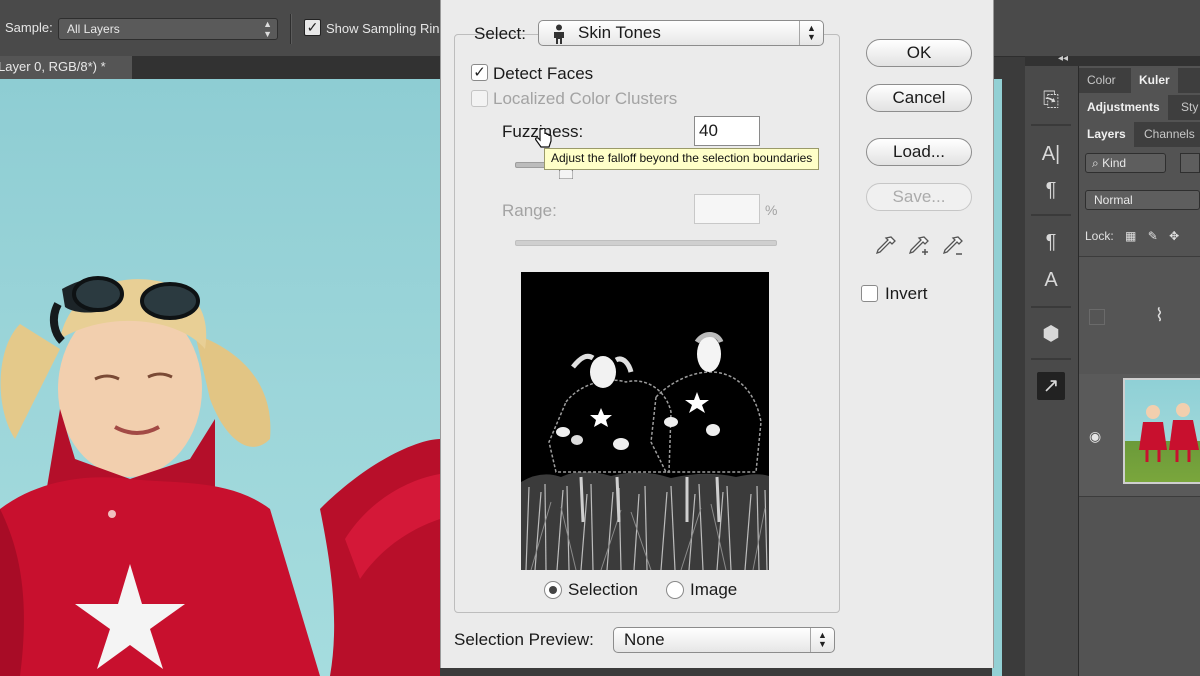  Describe the element at coordinates (1097, 317) in the screenshot. I see `visibility-toggle-empty` at that location.